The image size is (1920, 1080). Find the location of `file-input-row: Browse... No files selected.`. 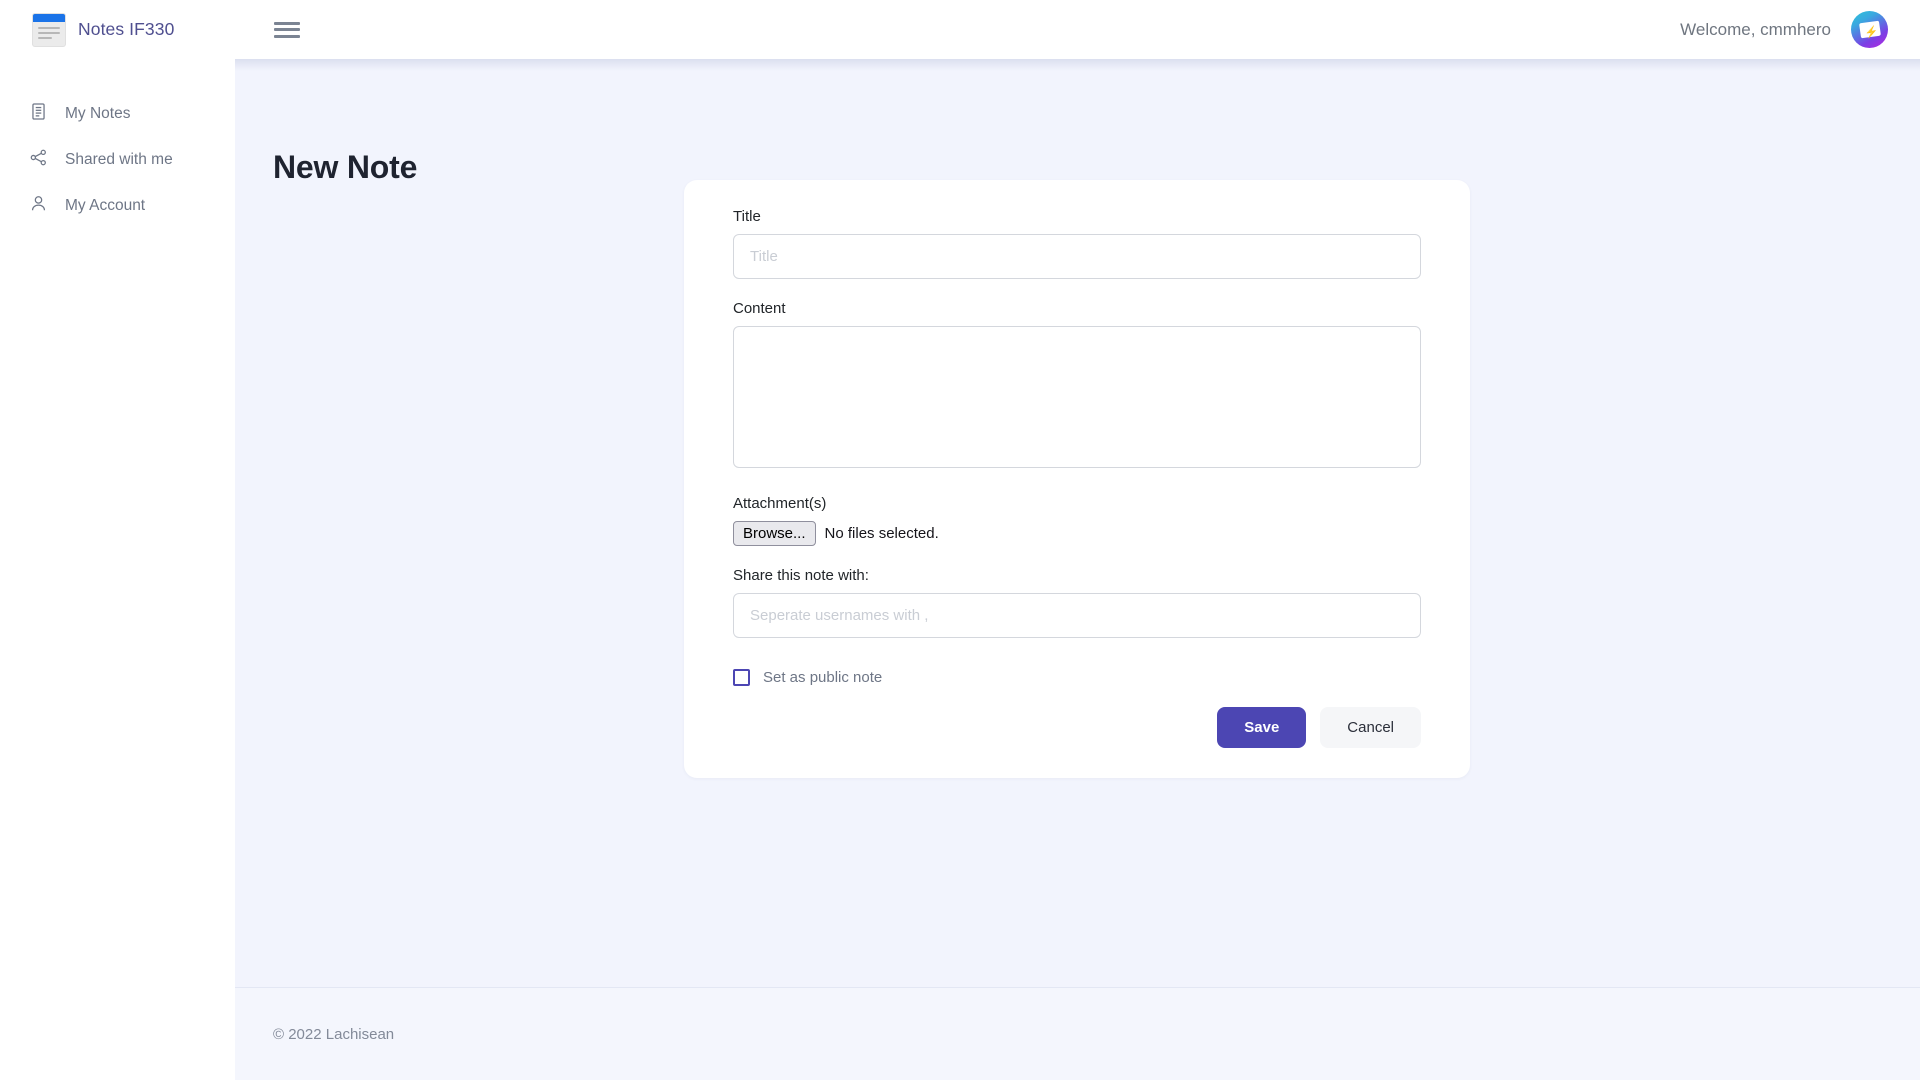

file-input-row: Browse... No files selected. is located at coordinates (1077, 533).